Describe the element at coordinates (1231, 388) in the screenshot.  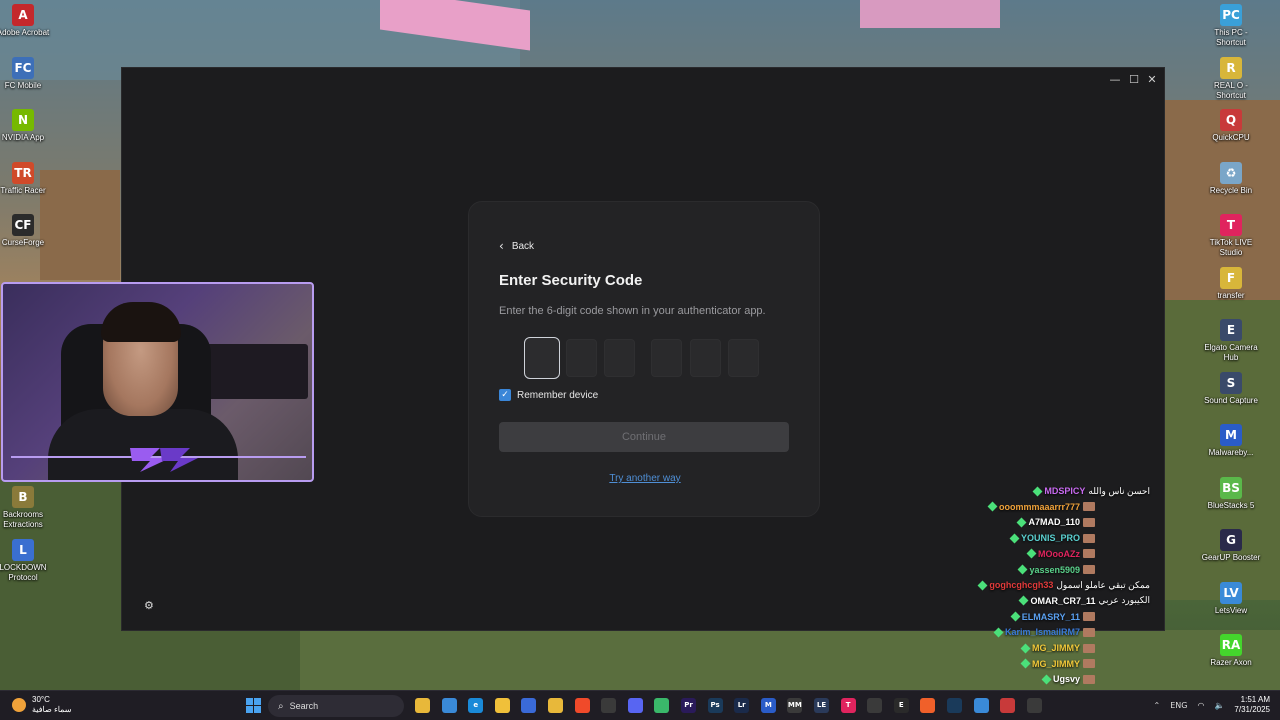
I see `desktop-icon-sound-capture: S Sound Capture` at that location.